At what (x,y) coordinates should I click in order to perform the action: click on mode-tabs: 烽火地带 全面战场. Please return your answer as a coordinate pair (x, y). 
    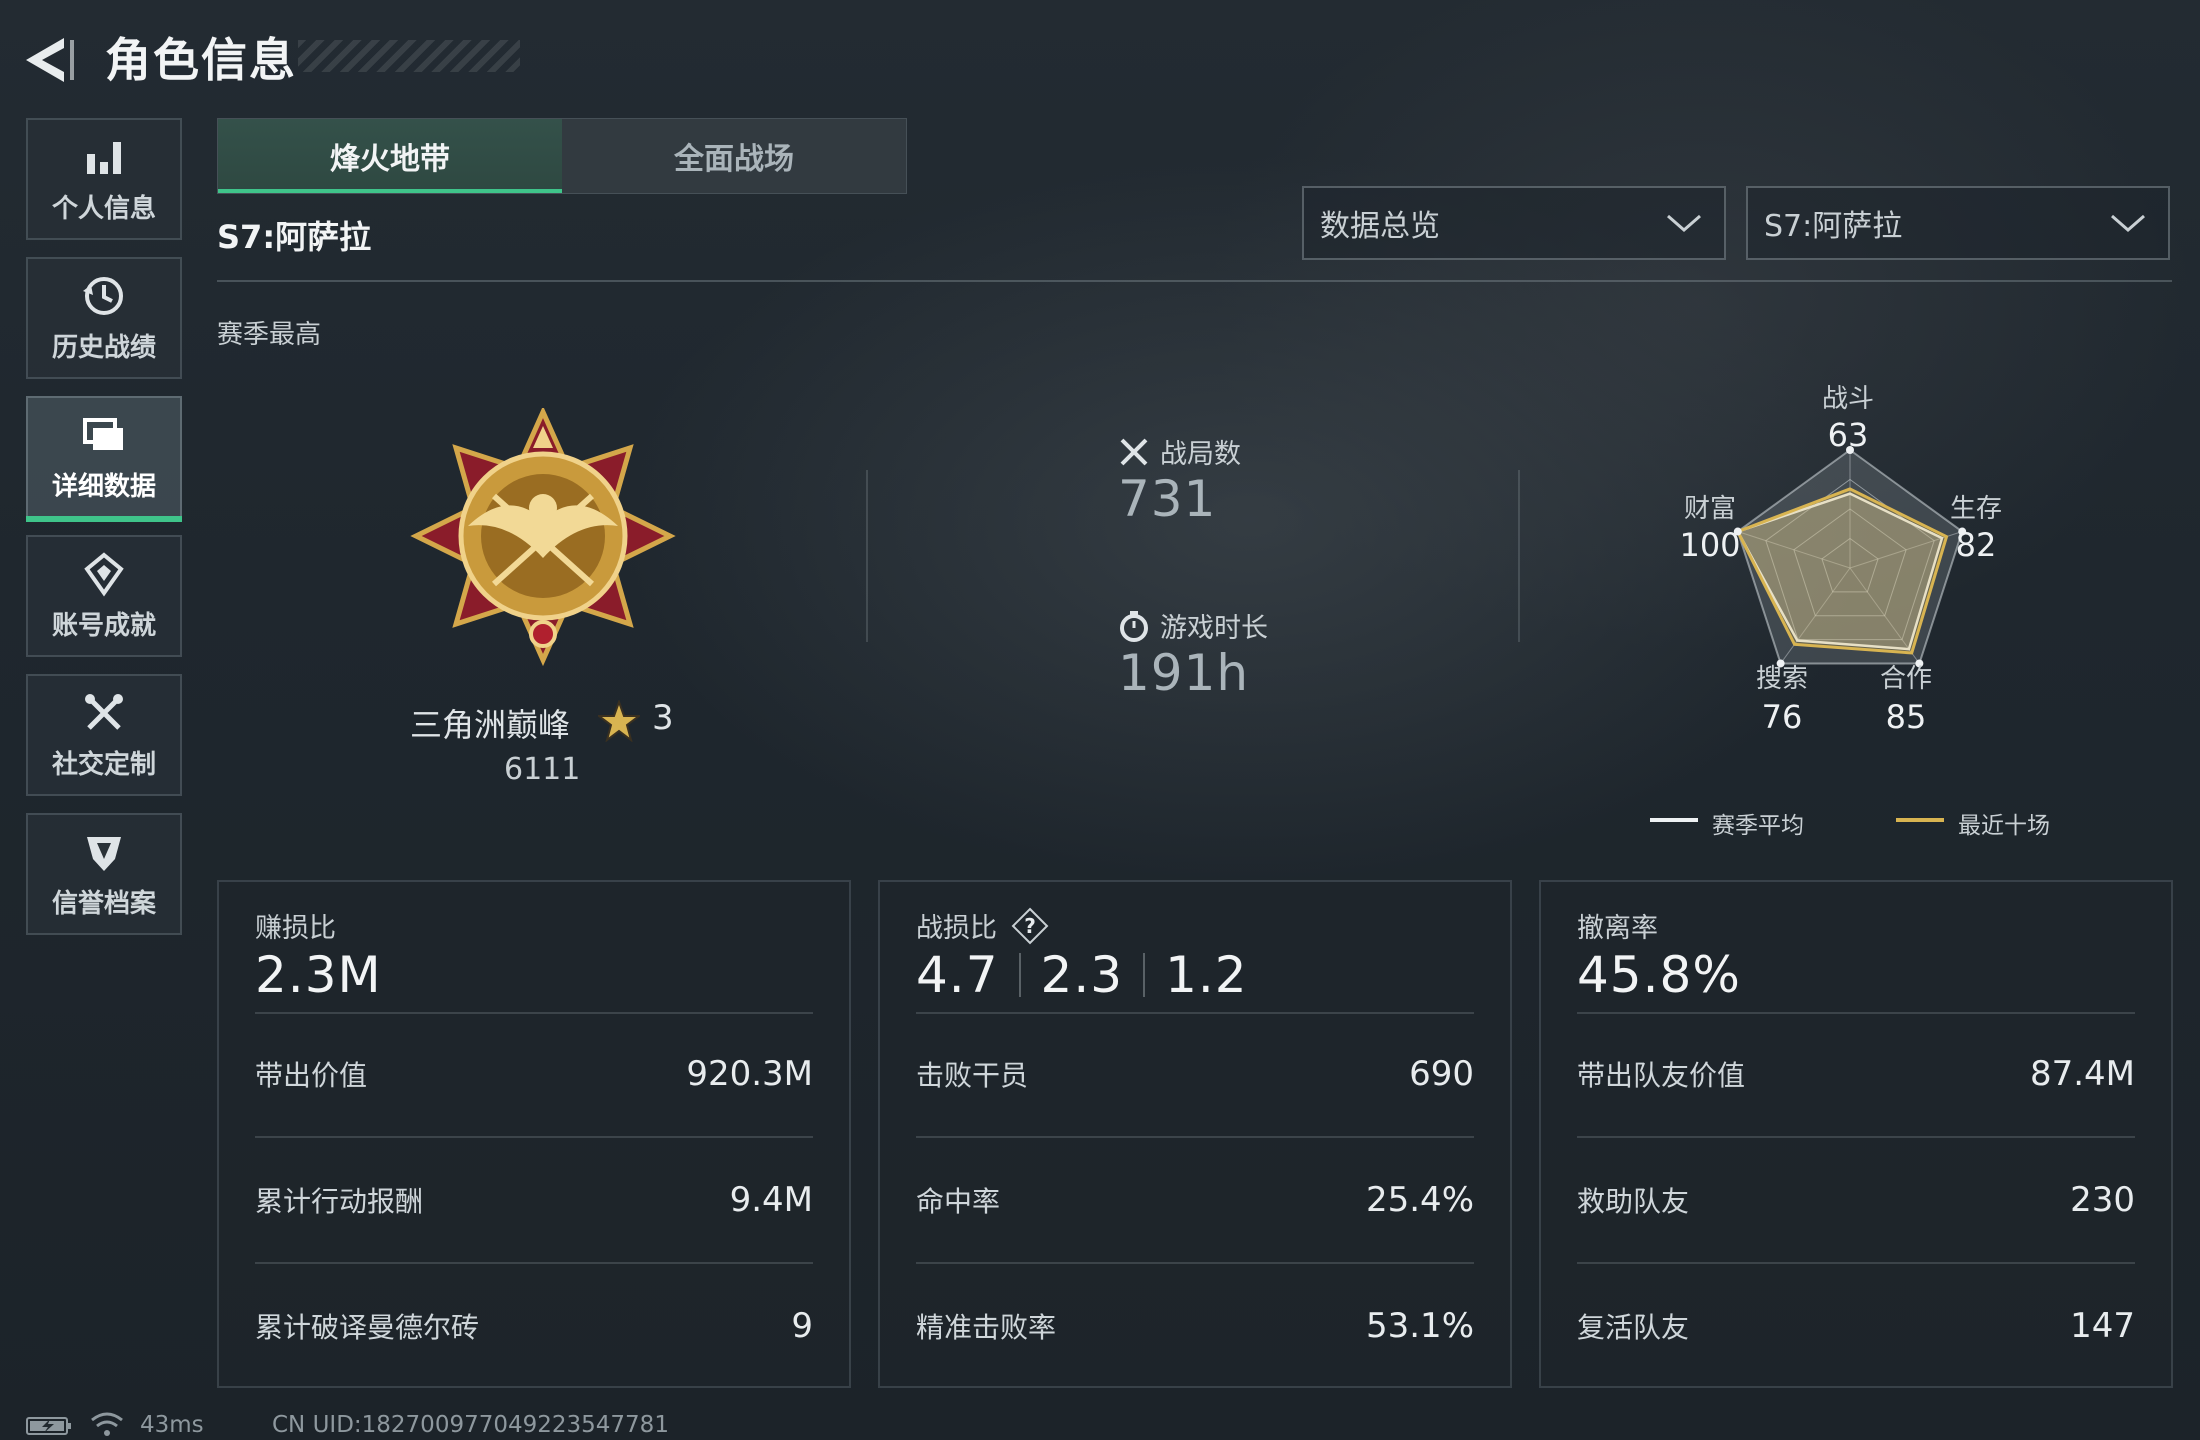
    Looking at the image, I should click on (562, 156).